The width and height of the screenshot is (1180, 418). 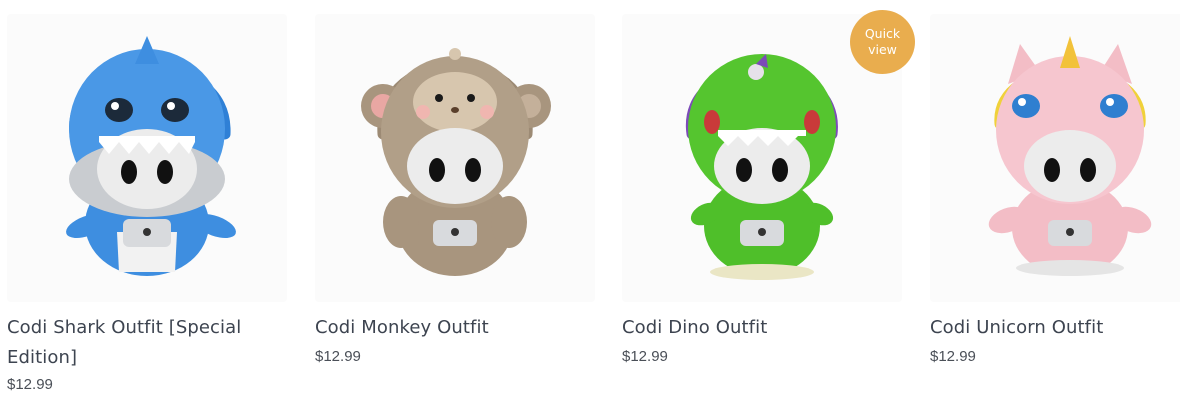 I want to click on product-title: Codi Monkey Outfit, so click(x=450, y=328).